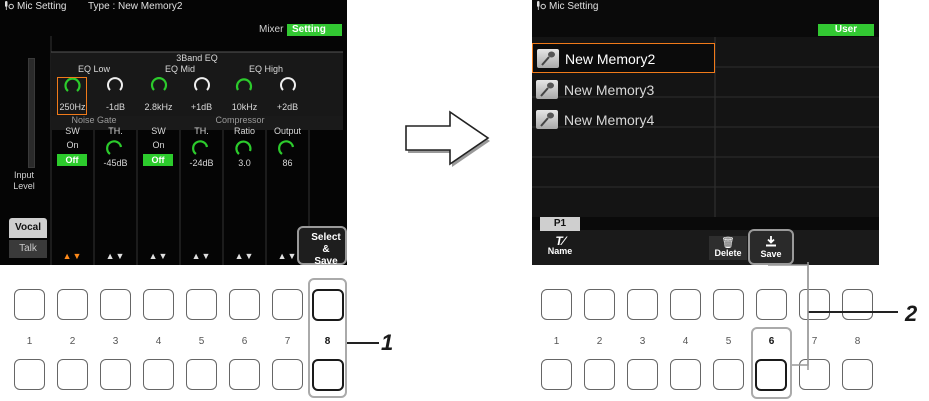 This screenshot has height=401, width=929. Describe the element at coordinates (115, 256) in the screenshot. I see `arrow-updown-2: ▲▼` at that location.